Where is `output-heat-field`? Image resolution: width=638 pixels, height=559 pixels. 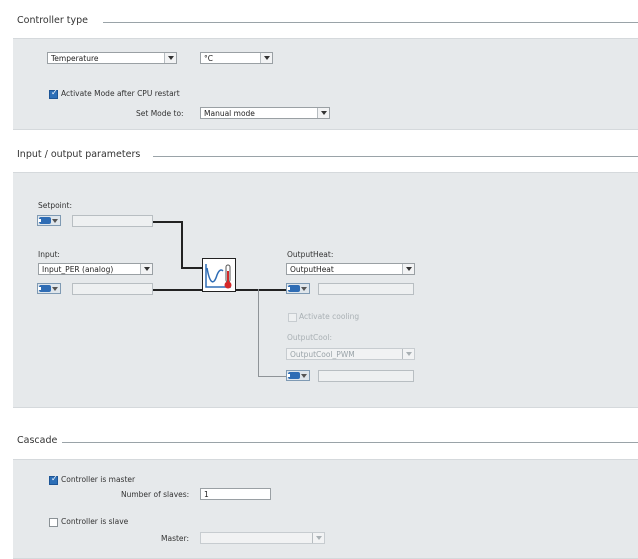
output-heat-field is located at coordinates (366, 289).